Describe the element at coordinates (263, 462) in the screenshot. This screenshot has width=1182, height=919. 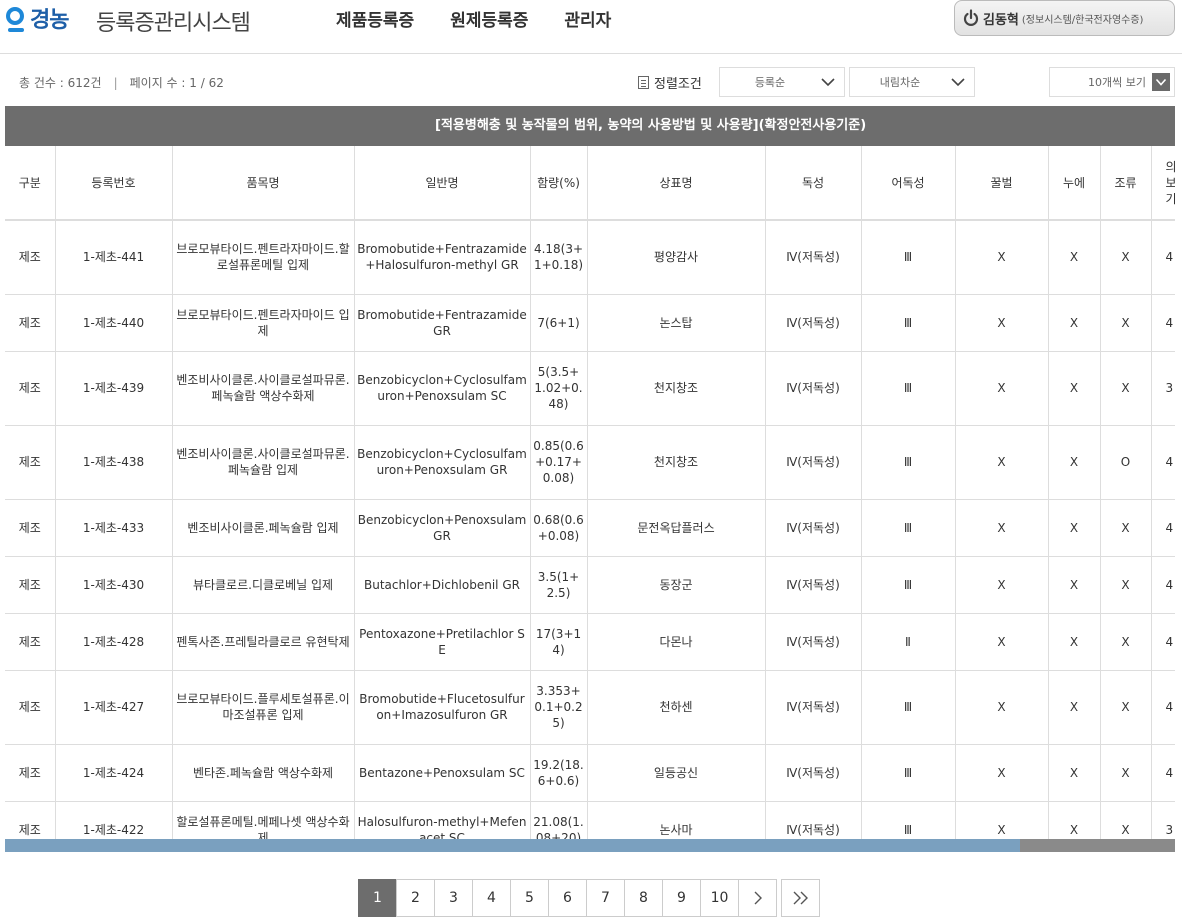
I see `cell-item-name: 벤조비사이클론.사이클로설파뮤론.페녹슐람 입제` at that location.